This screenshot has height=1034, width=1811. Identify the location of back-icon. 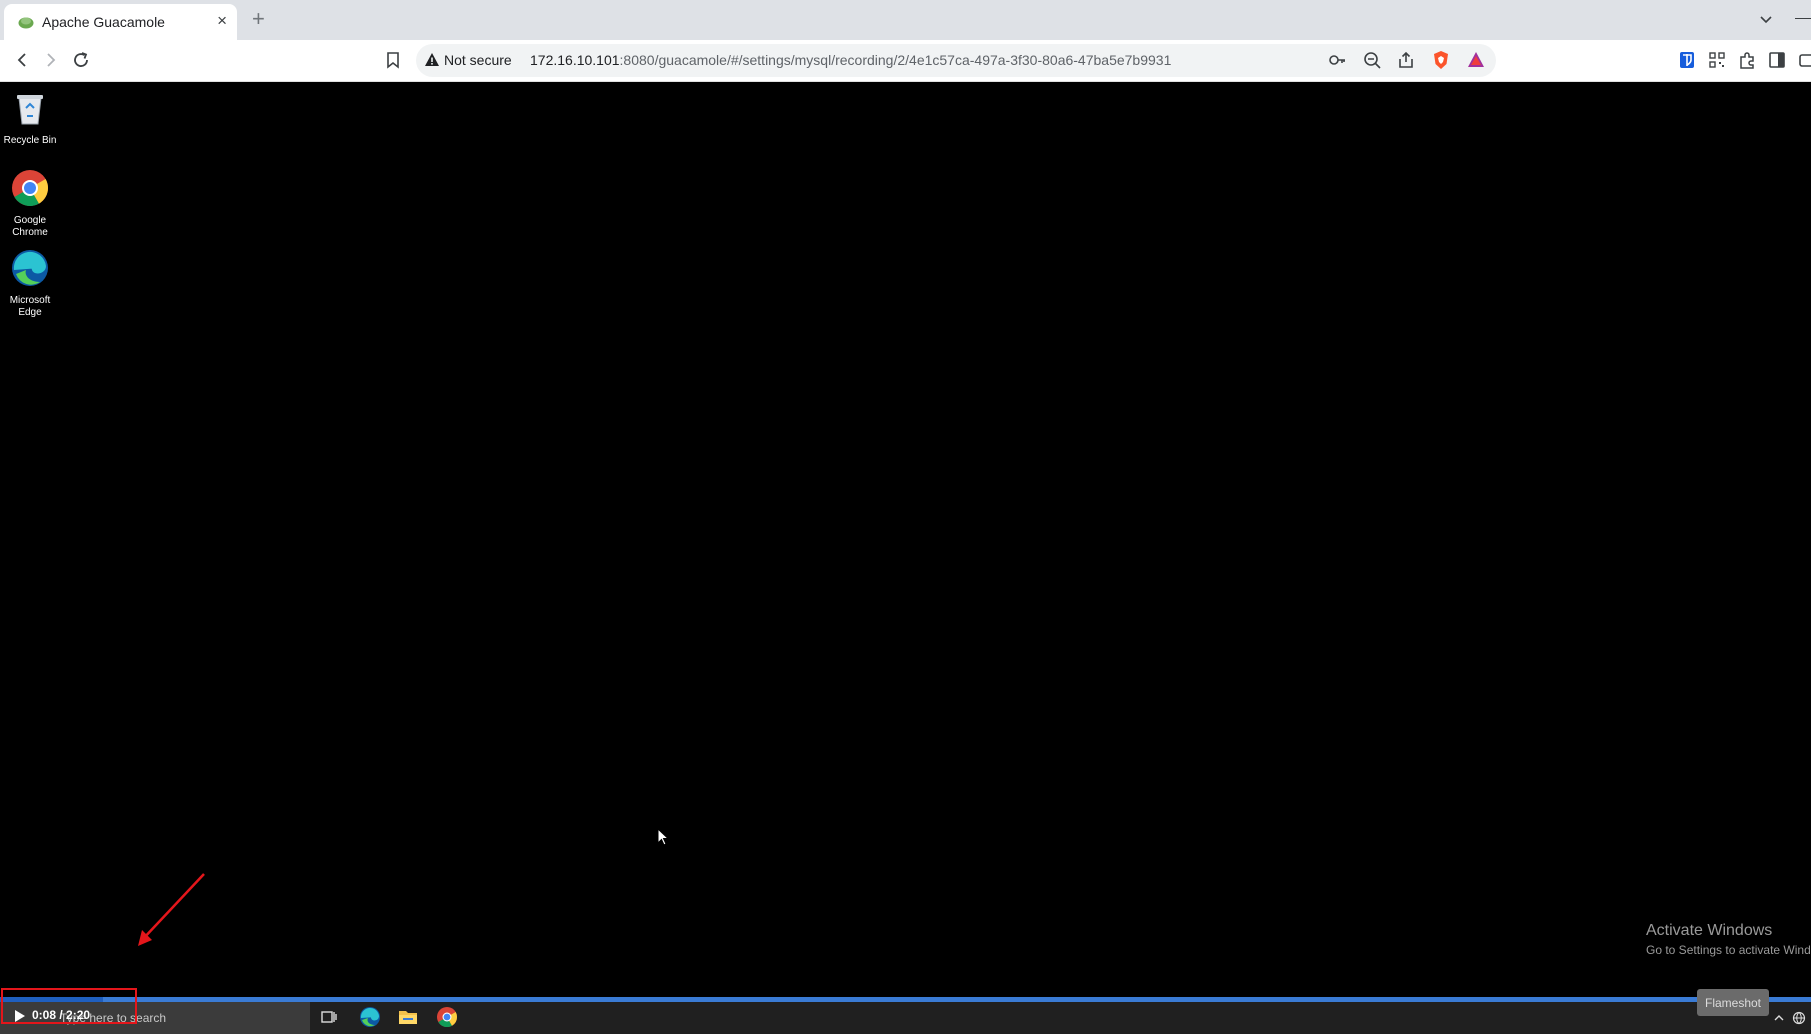
(22, 60).